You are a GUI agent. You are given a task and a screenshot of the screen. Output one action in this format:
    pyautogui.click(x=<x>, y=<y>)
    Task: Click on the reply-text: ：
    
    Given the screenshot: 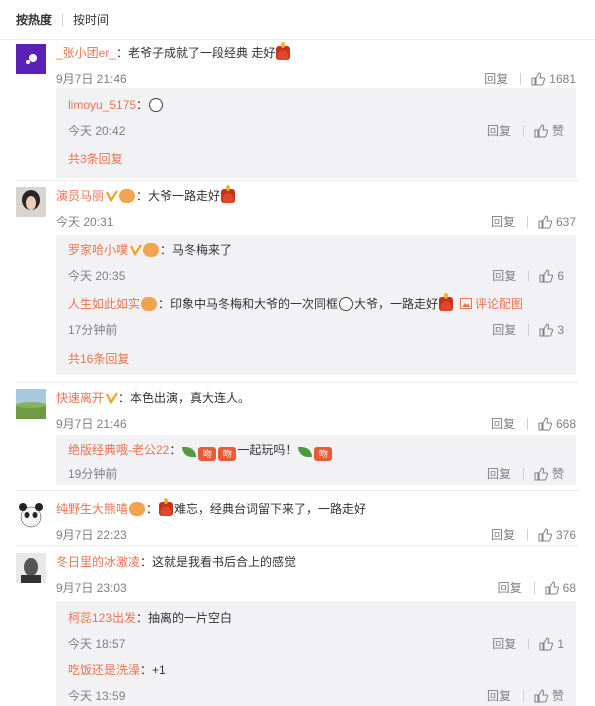 What is the action you would take?
    pyautogui.click(x=175, y=450)
    